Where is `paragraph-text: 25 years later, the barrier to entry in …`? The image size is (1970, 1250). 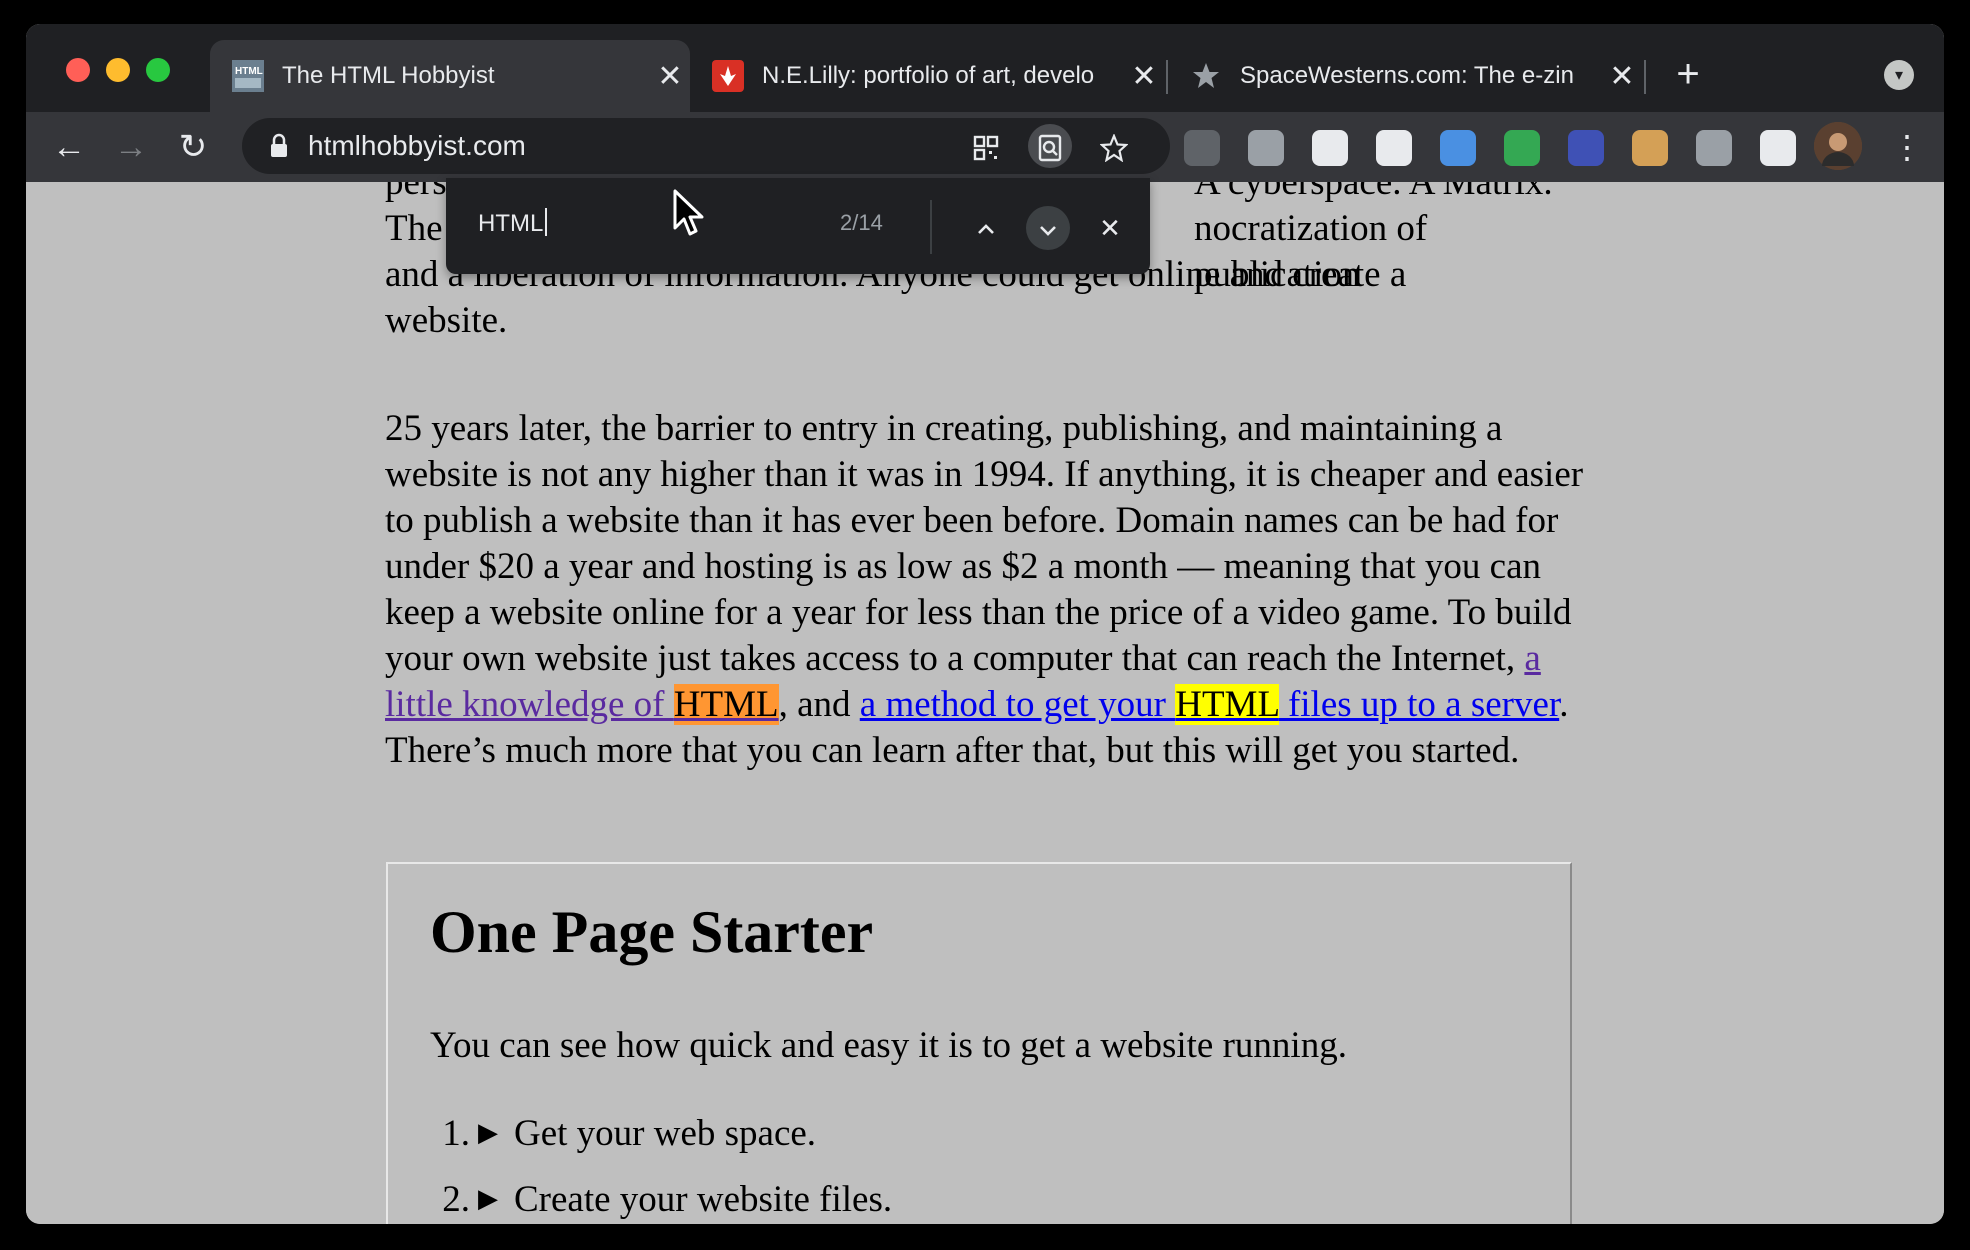
paragraph-text: 25 years later, the barrier to entry in … is located at coordinates (984, 543).